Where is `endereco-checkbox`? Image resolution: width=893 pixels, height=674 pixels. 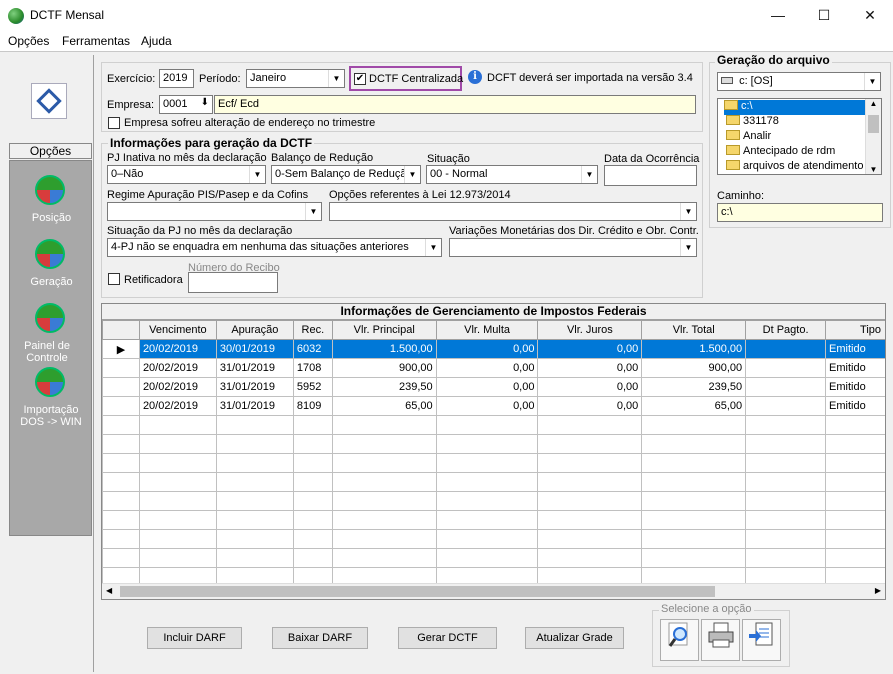 endereco-checkbox is located at coordinates (114, 123).